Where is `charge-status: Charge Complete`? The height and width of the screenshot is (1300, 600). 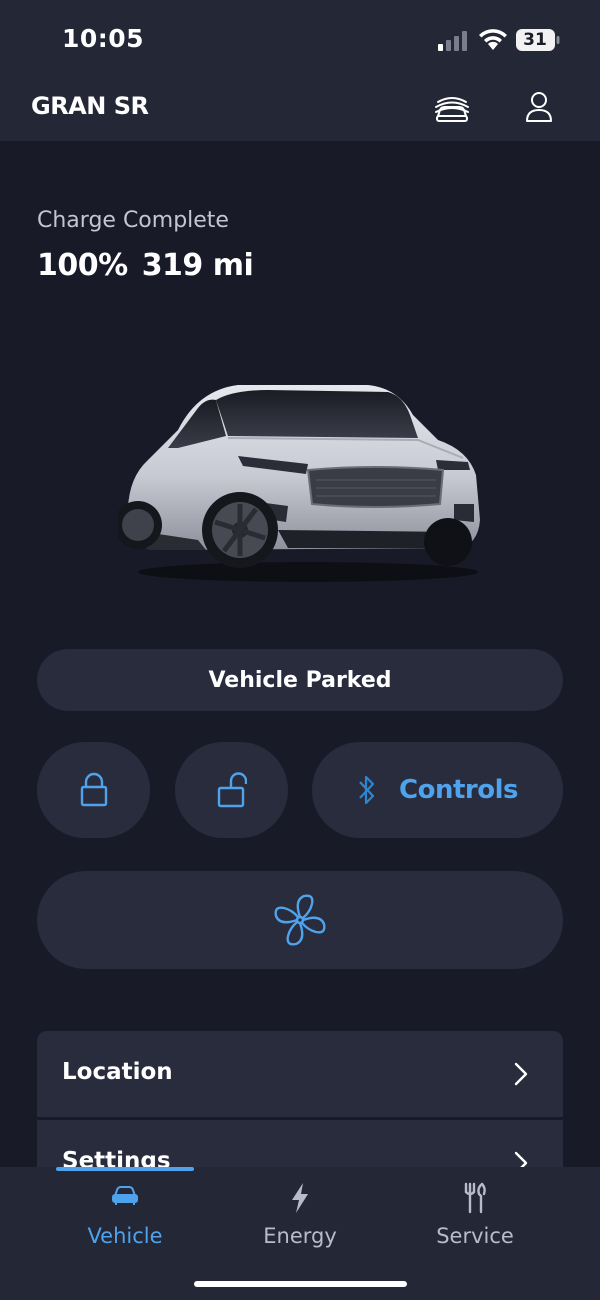
charge-status: Charge Complete is located at coordinates (133, 220).